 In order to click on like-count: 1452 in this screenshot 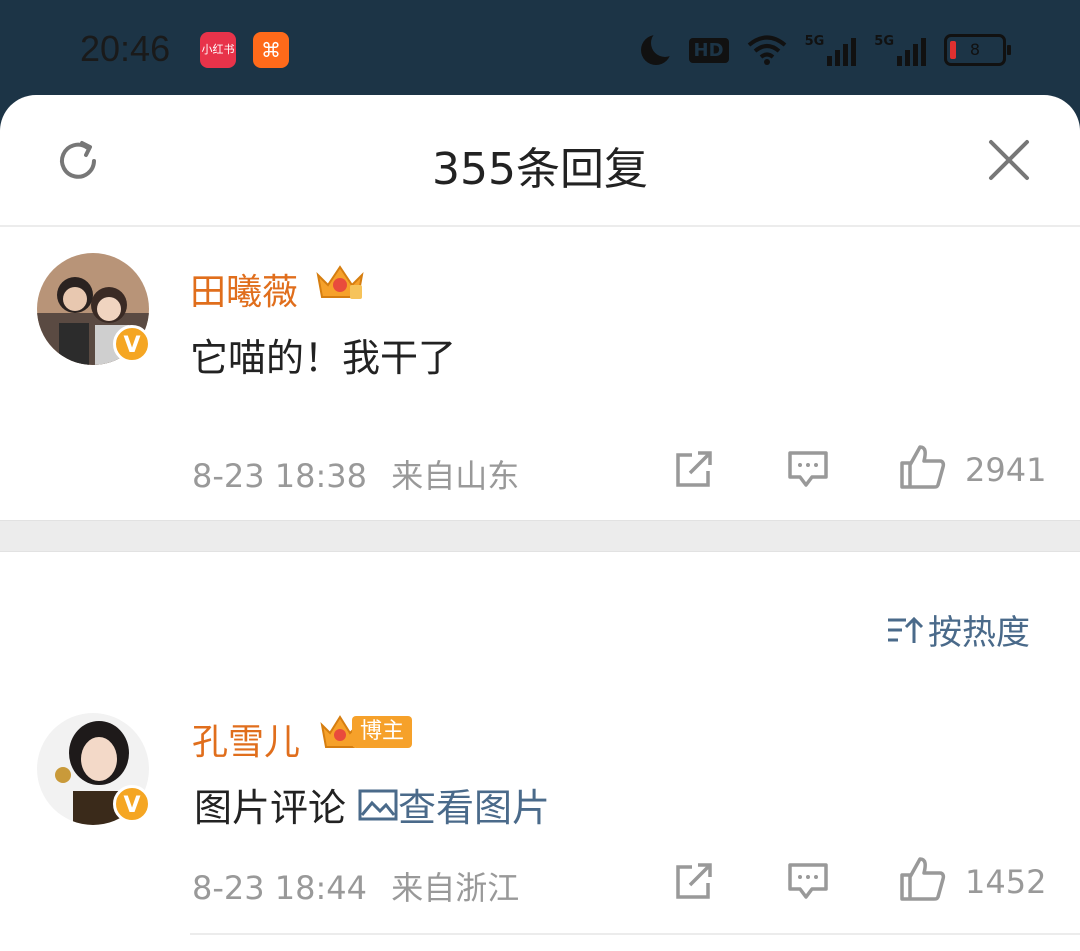, I will do `click(1006, 882)`.